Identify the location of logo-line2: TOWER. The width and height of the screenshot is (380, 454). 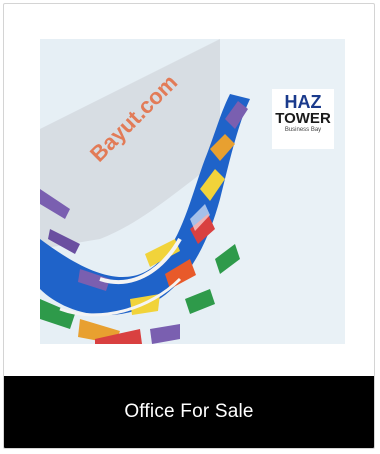
(303, 118).